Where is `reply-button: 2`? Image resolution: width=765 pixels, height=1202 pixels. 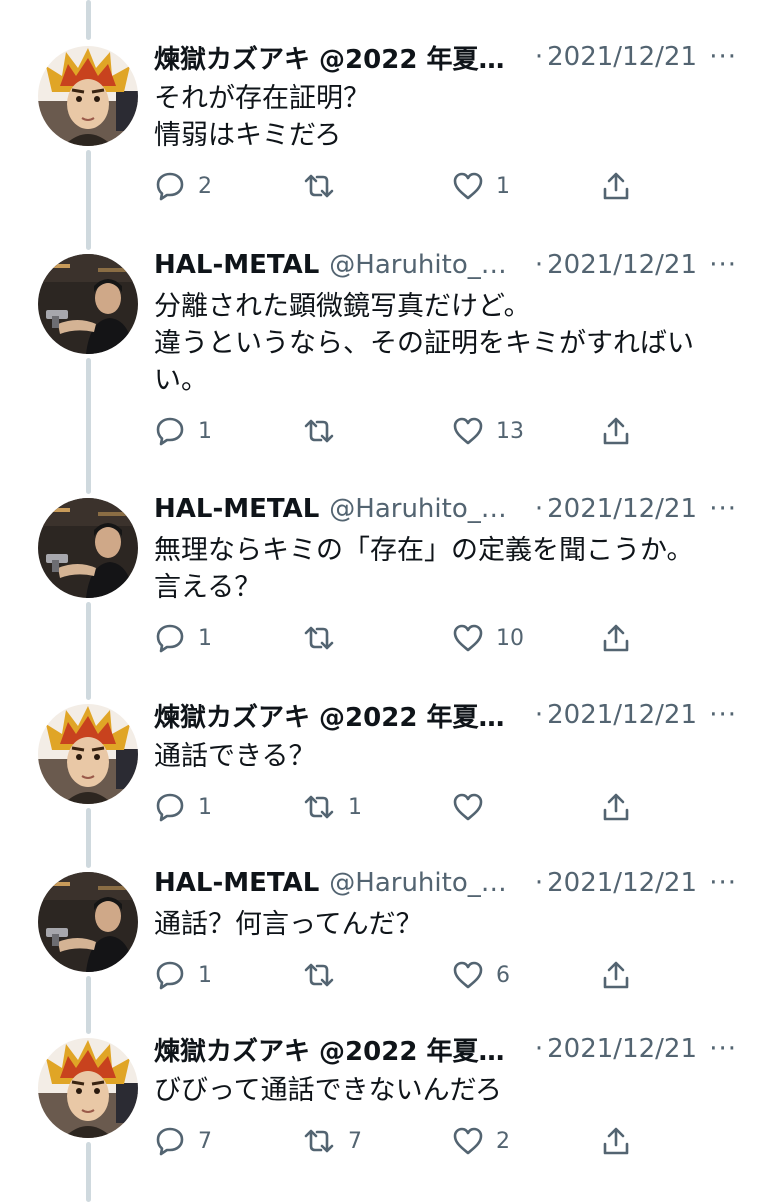
reply-button: 2 is located at coordinates (183, 186).